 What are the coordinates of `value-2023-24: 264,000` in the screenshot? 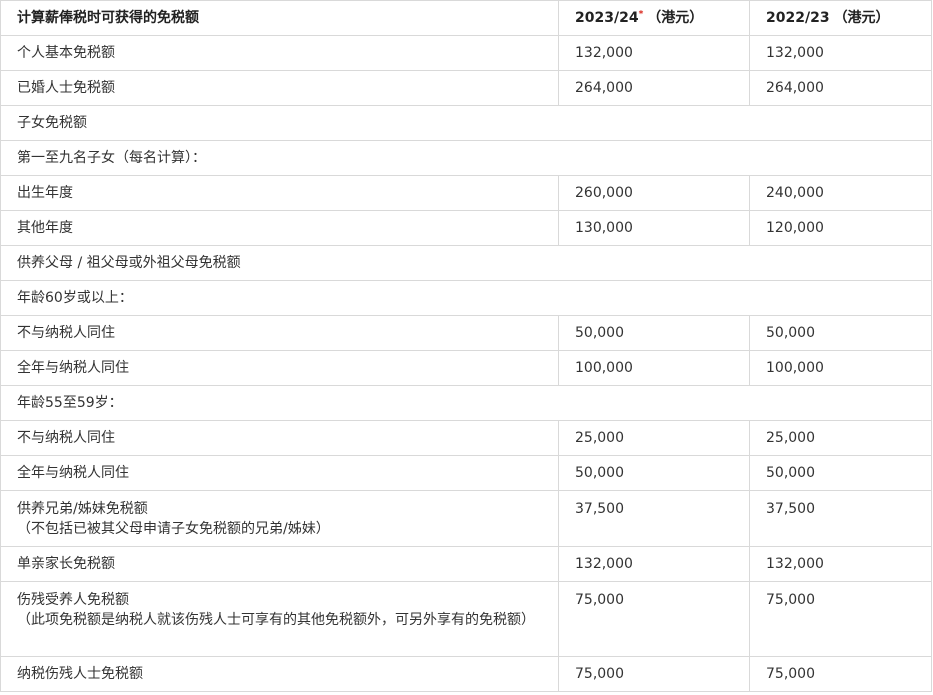 It's located at (654, 88).